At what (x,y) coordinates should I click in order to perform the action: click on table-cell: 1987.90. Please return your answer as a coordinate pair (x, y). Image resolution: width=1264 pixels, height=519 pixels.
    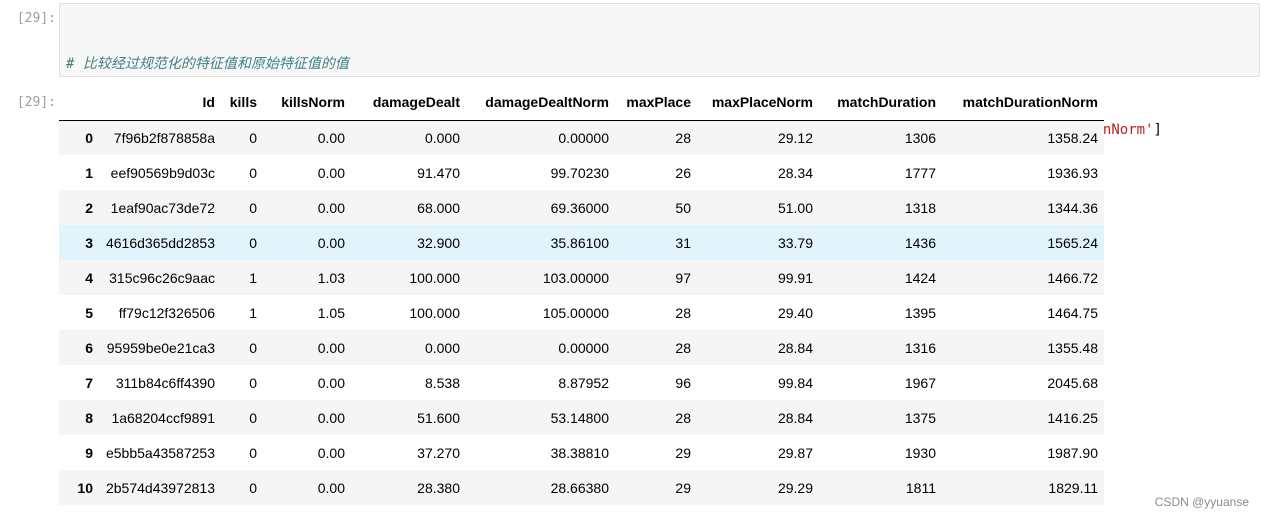
    Looking at the image, I should click on (1072, 452).